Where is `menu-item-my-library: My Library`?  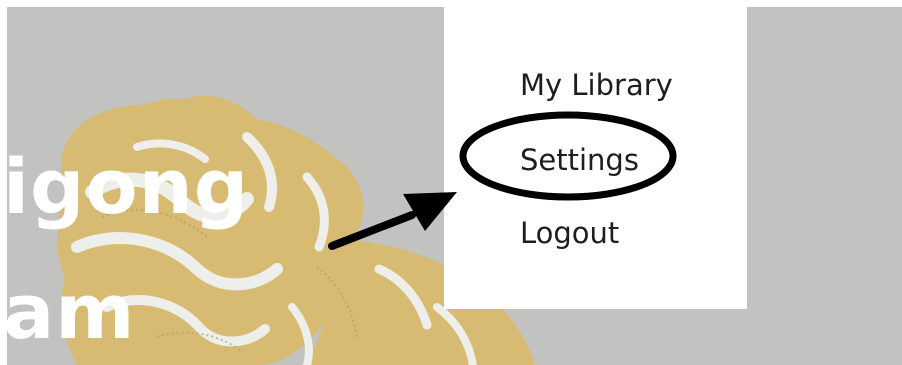
menu-item-my-library: My Library is located at coordinates (596, 85).